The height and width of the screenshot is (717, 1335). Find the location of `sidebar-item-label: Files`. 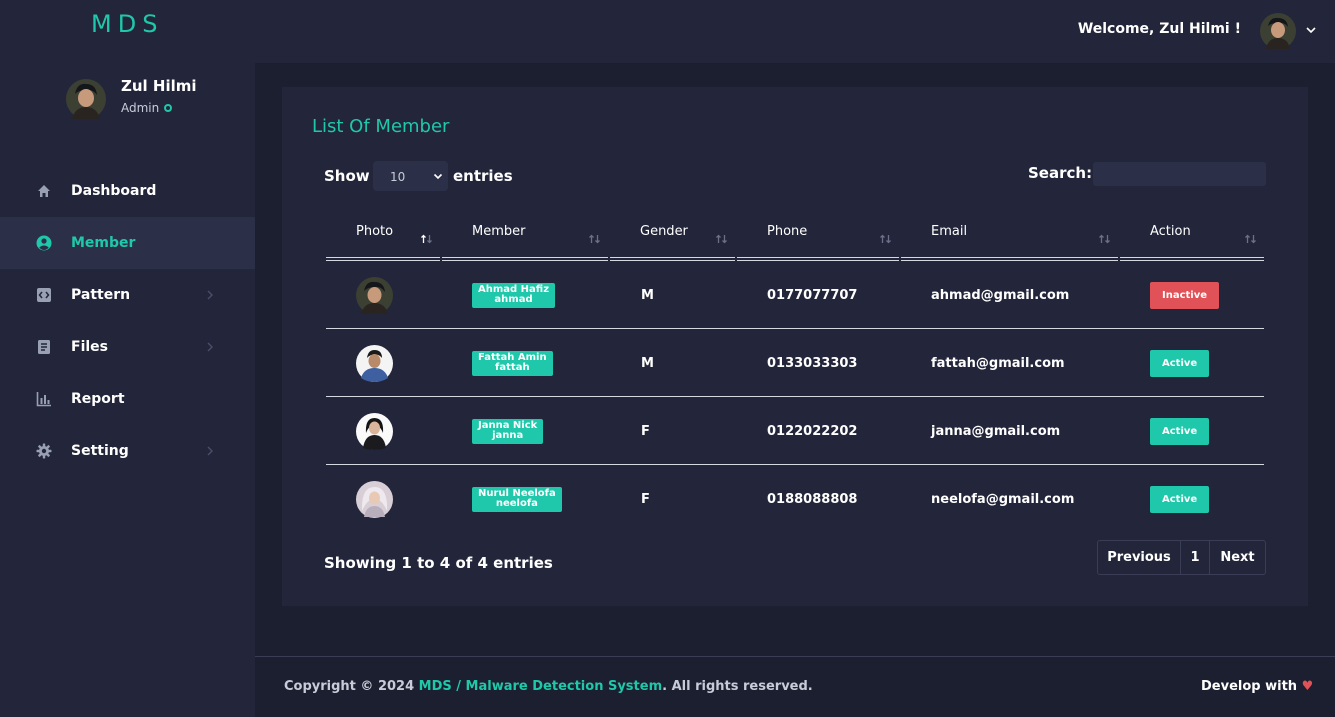

sidebar-item-label: Files is located at coordinates (89, 347).